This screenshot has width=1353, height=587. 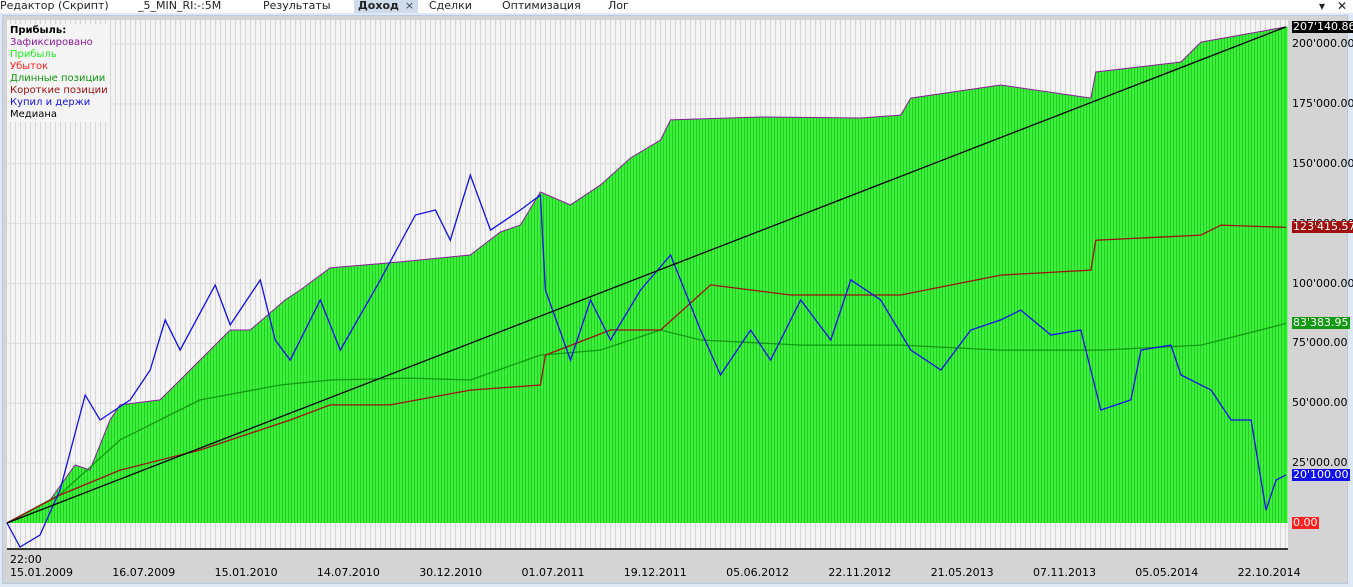 I want to click on legend-item: Зафиксировано, so click(x=59, y=43).